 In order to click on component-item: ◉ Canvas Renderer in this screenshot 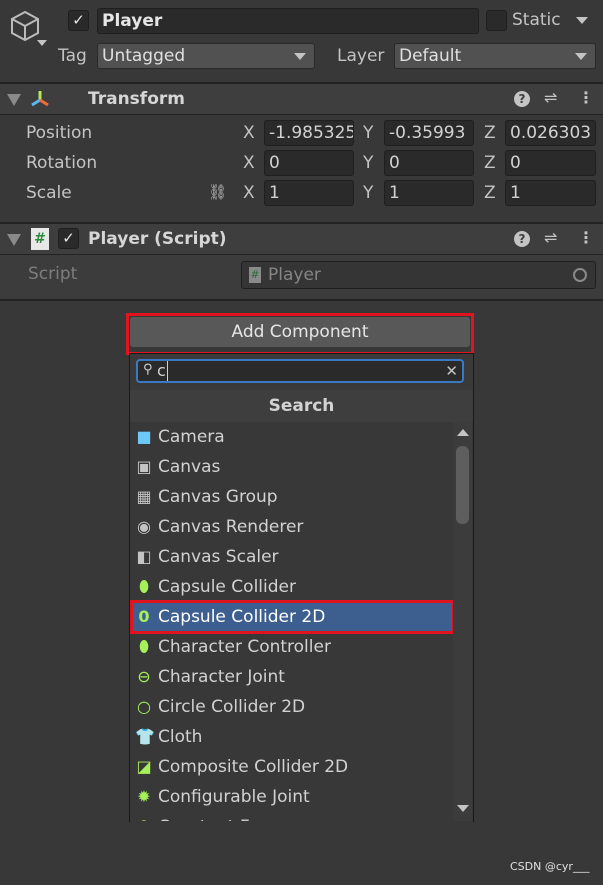, I will do `click(292, 527)`.